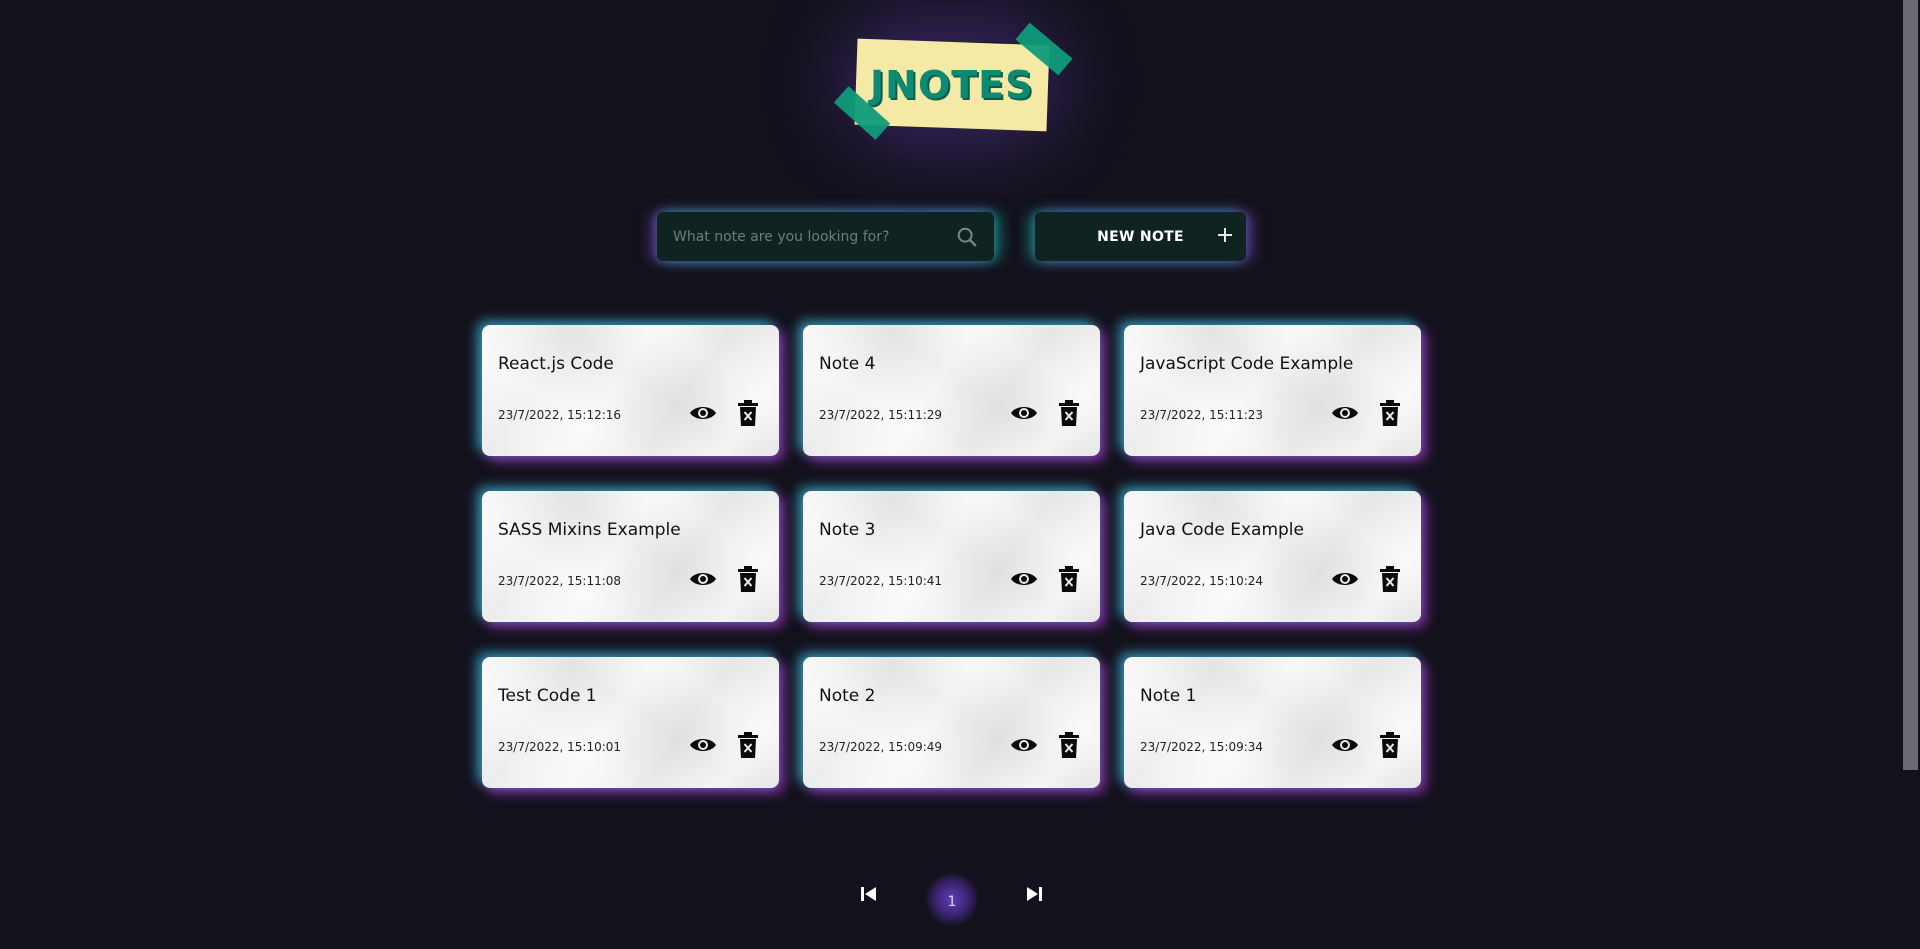 Image resolution: width=1920 pixels, height=949 pixels. Describe the element at coordinates (952, 85) in the screenshot. I see `logo-text: JNOTES` at that location.